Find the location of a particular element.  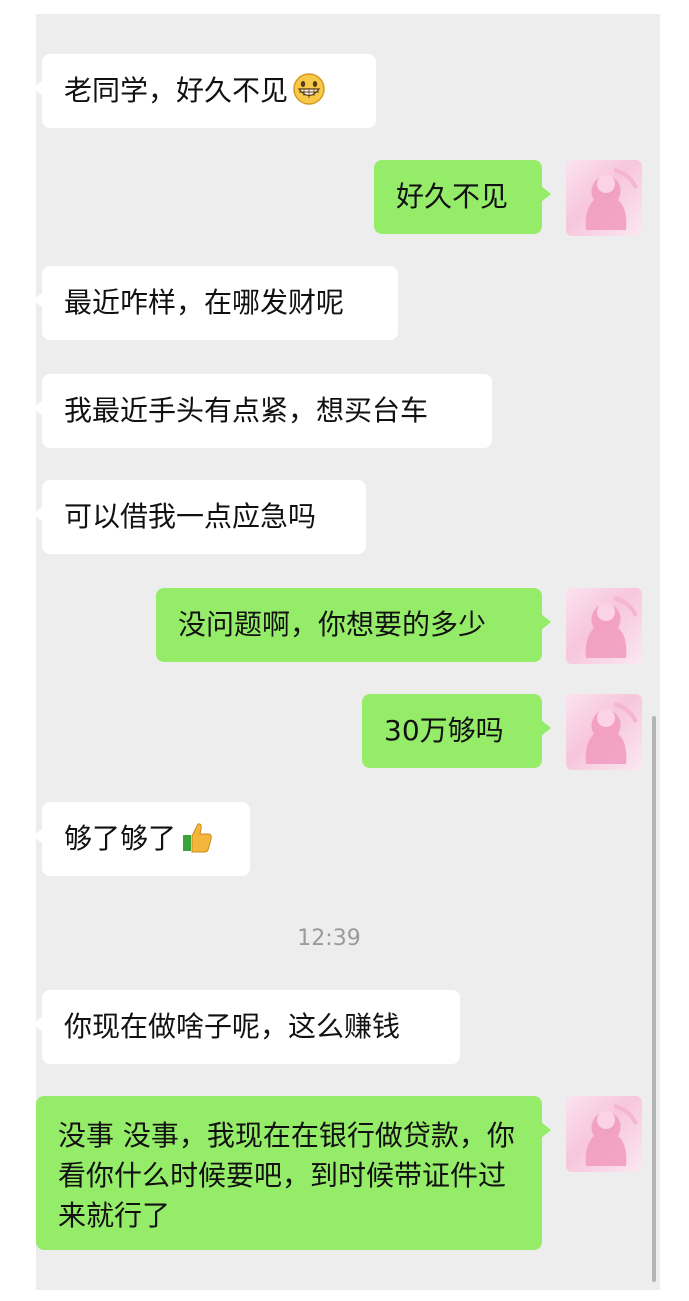

message-text: 我最近手头有点紧，想买台车 is located at coordinates (246, 410).